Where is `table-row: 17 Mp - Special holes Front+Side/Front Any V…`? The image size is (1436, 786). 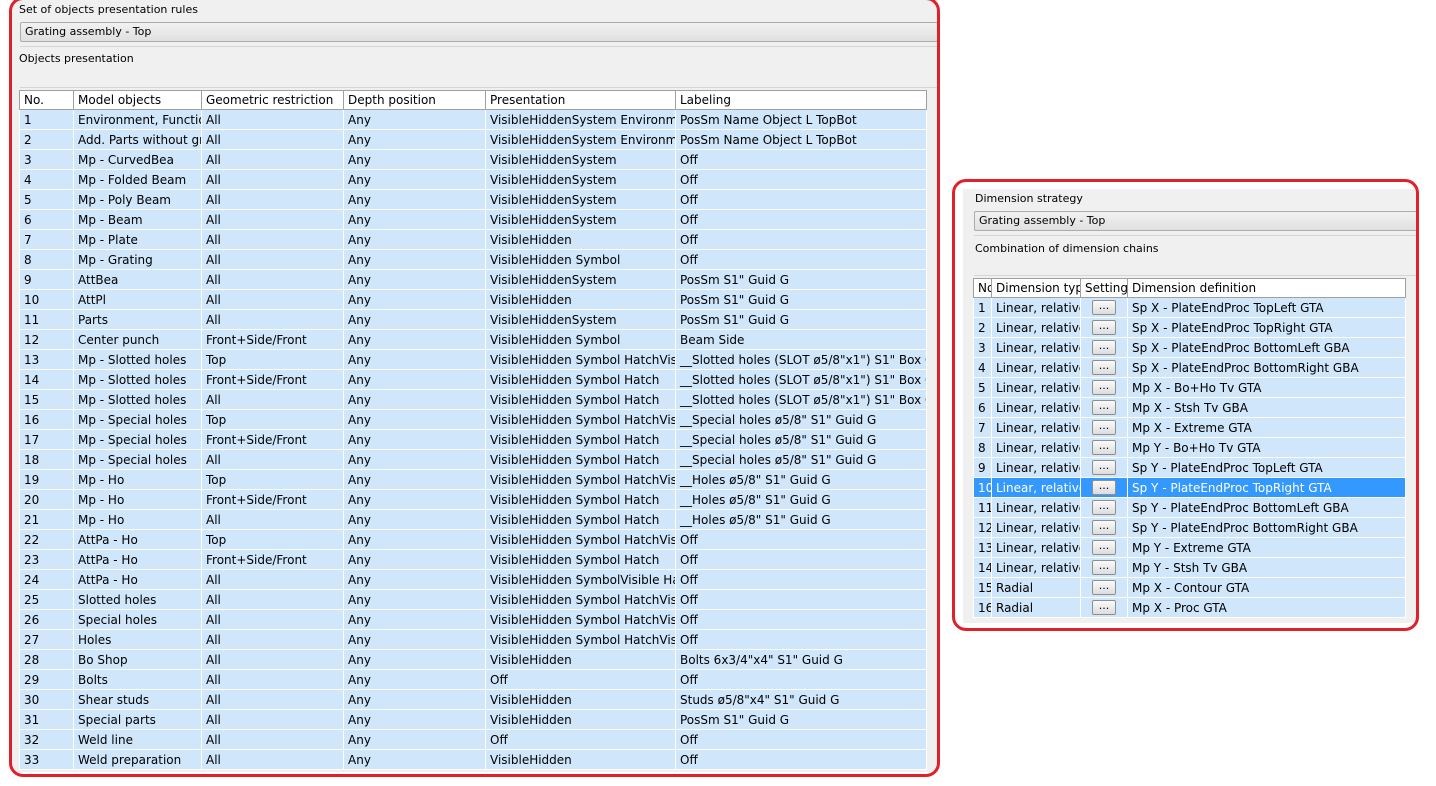
table-row: 17 Mp - Special holes Front+Side/Front Any V… is located at coordinates (473, 439).